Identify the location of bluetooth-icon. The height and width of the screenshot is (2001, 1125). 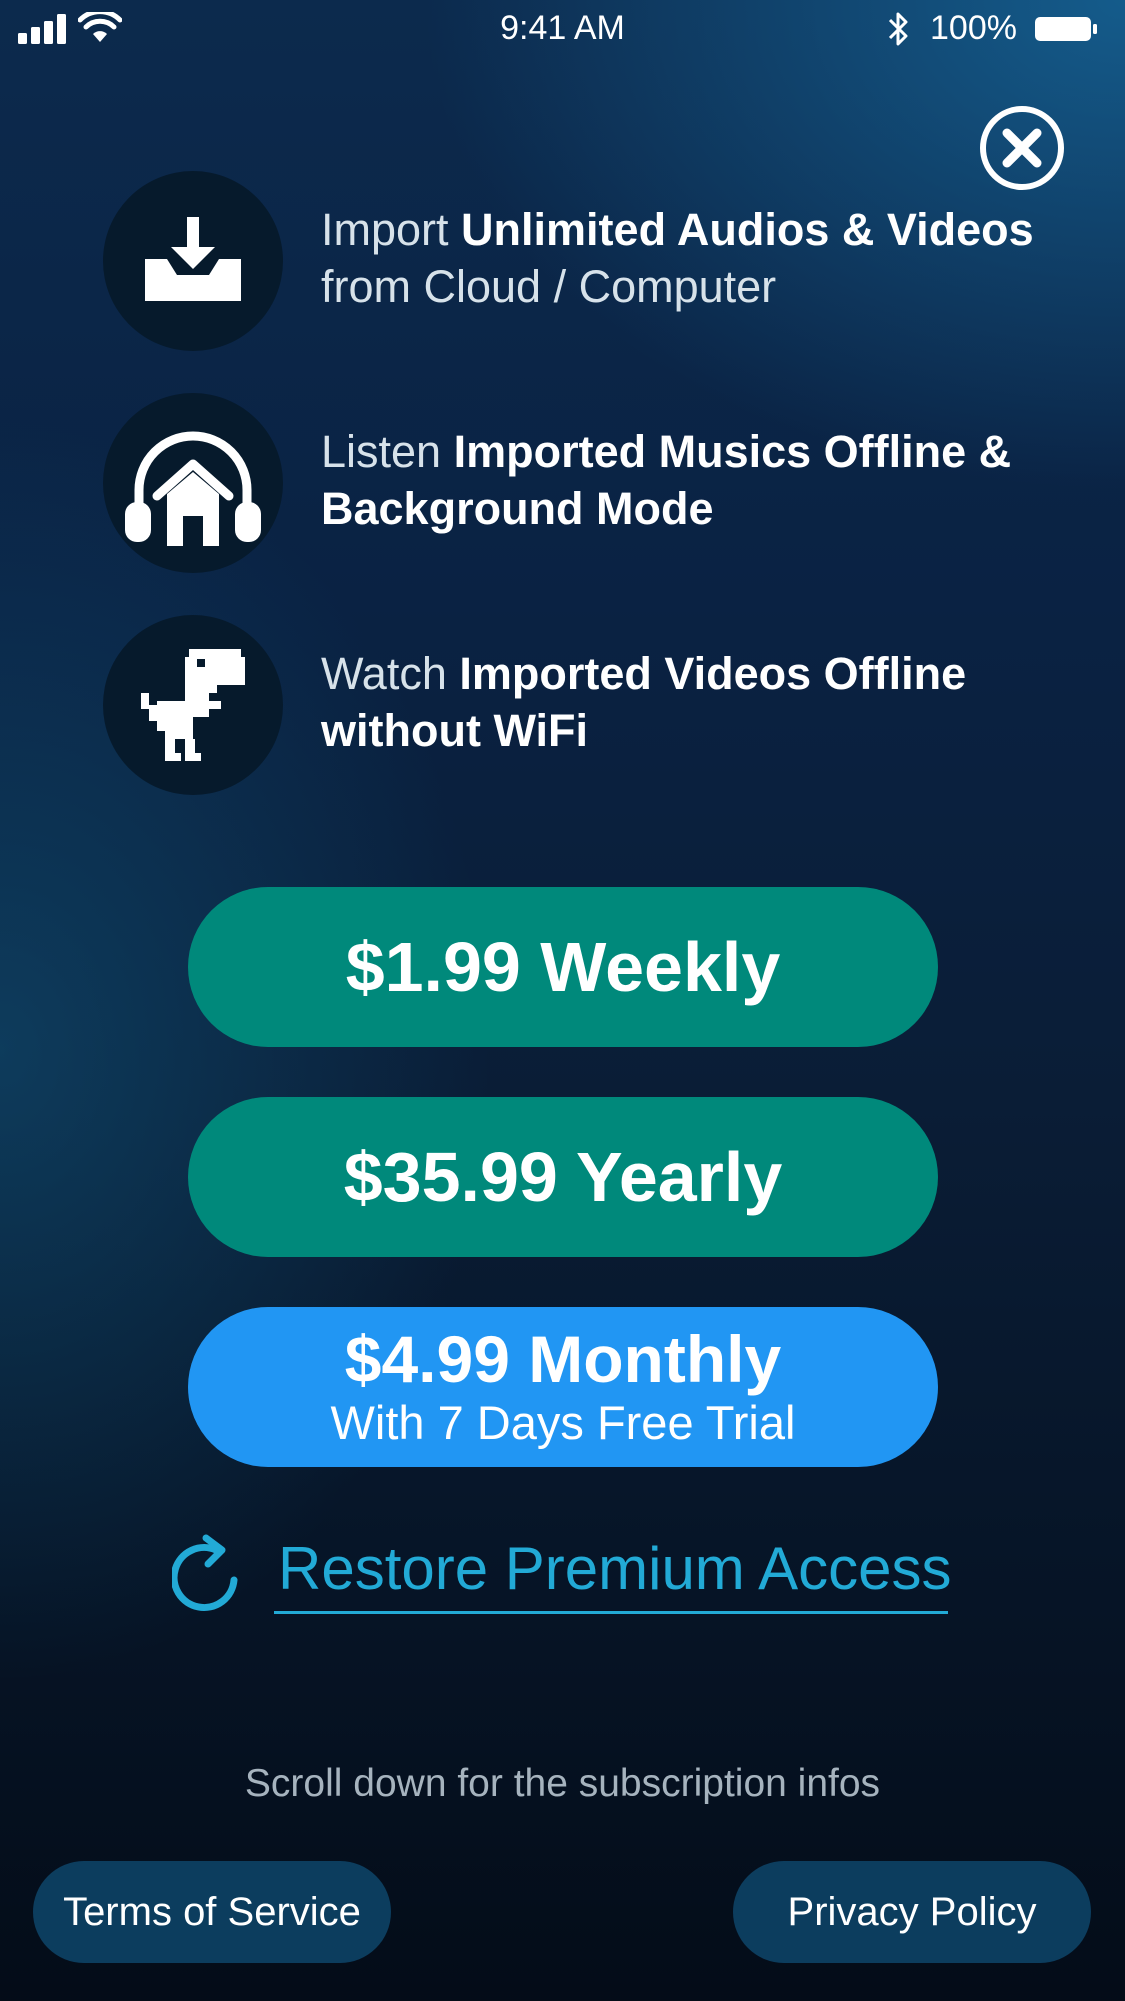
(898, 29).